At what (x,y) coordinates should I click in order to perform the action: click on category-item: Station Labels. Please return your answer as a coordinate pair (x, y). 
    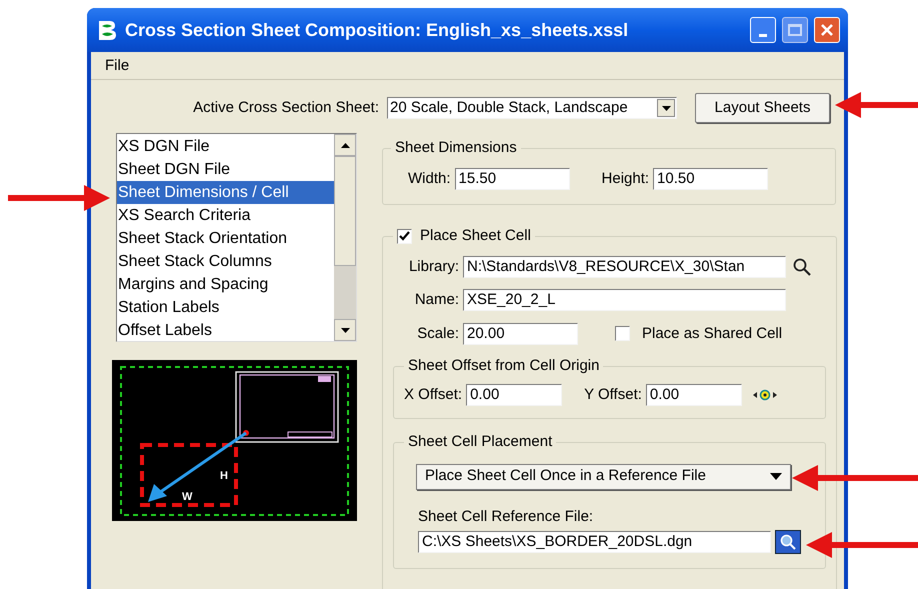
    Looking at the image, I should click on (225, 307).